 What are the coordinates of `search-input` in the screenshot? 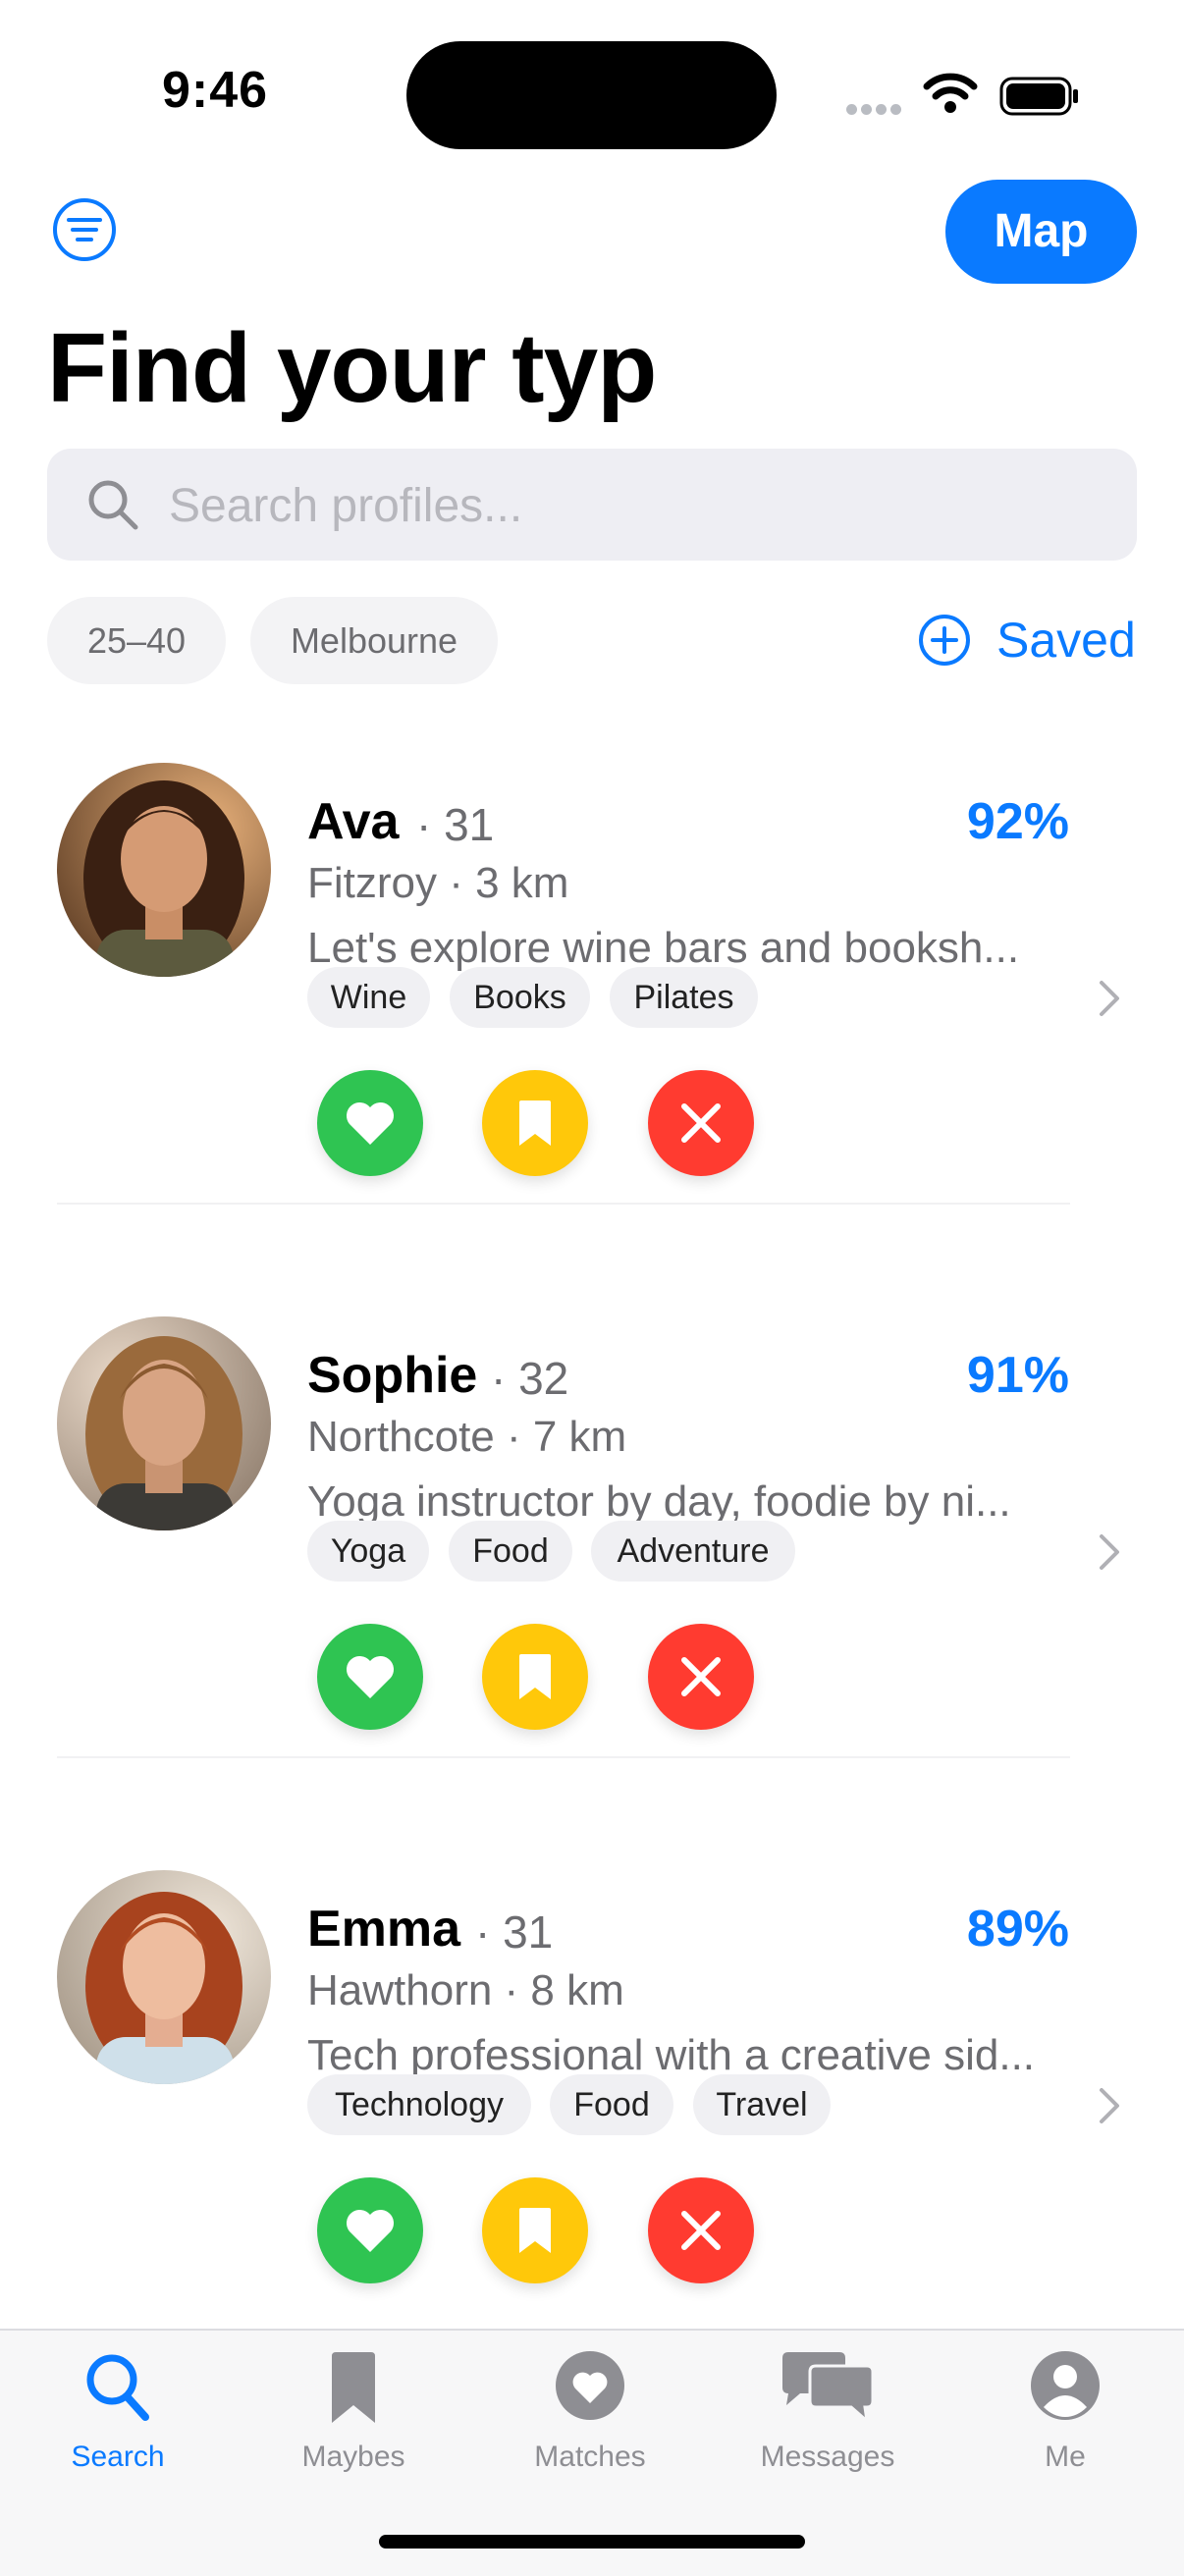 It's located at (640, 506).